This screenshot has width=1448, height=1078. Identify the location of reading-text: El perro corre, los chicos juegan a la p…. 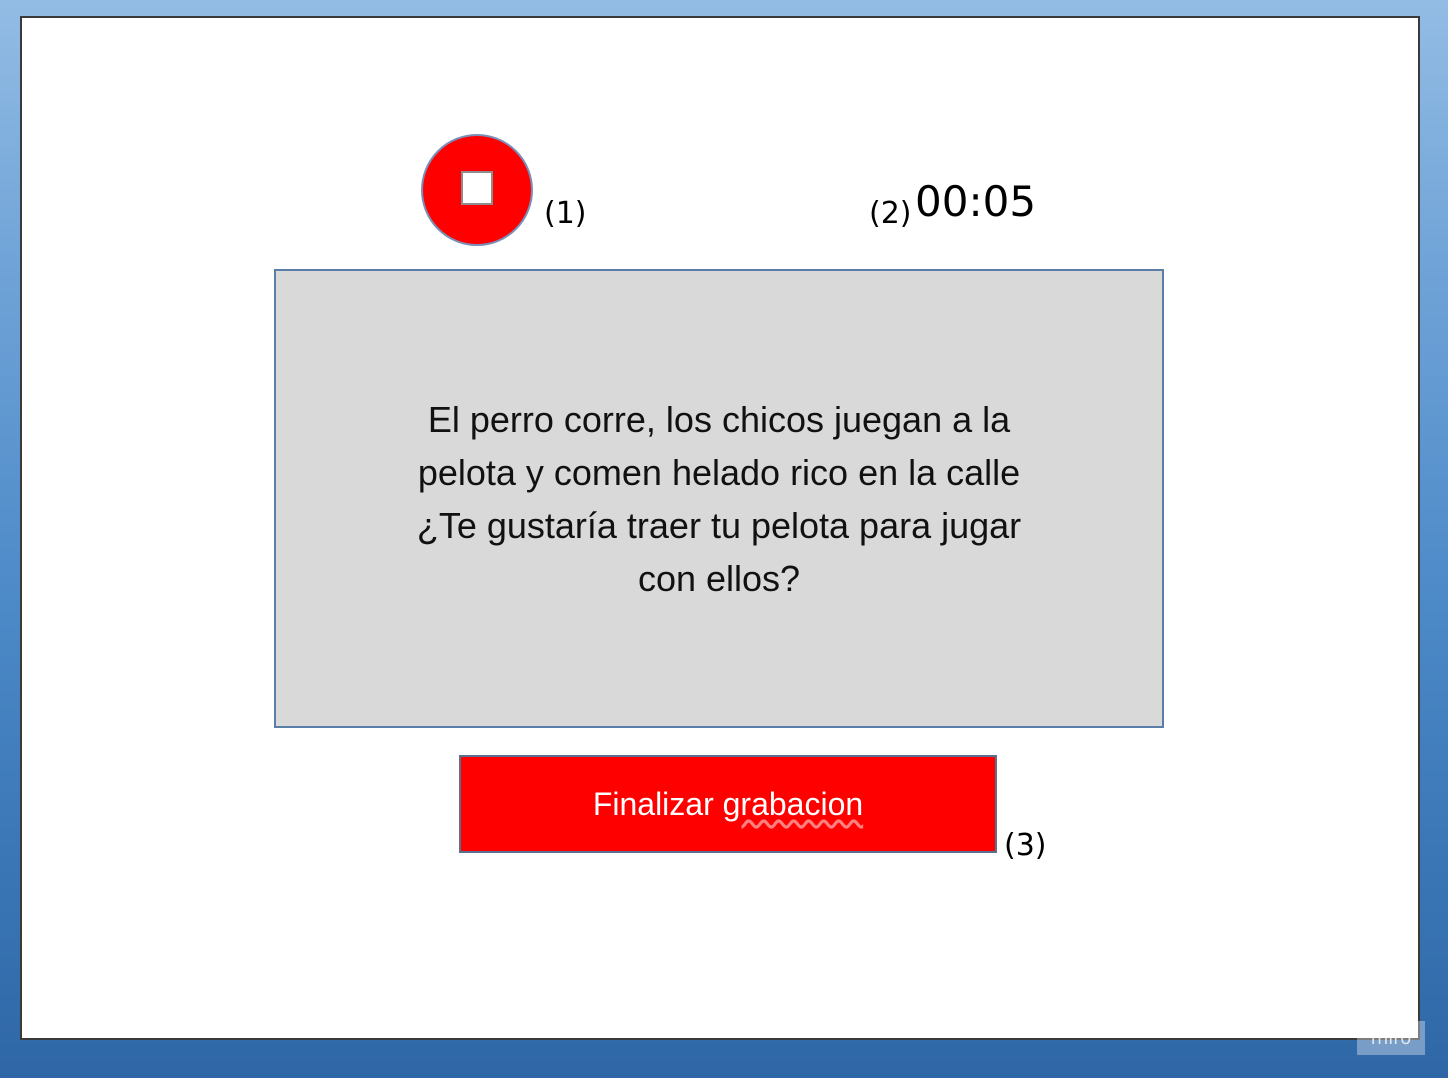
(719, 499).